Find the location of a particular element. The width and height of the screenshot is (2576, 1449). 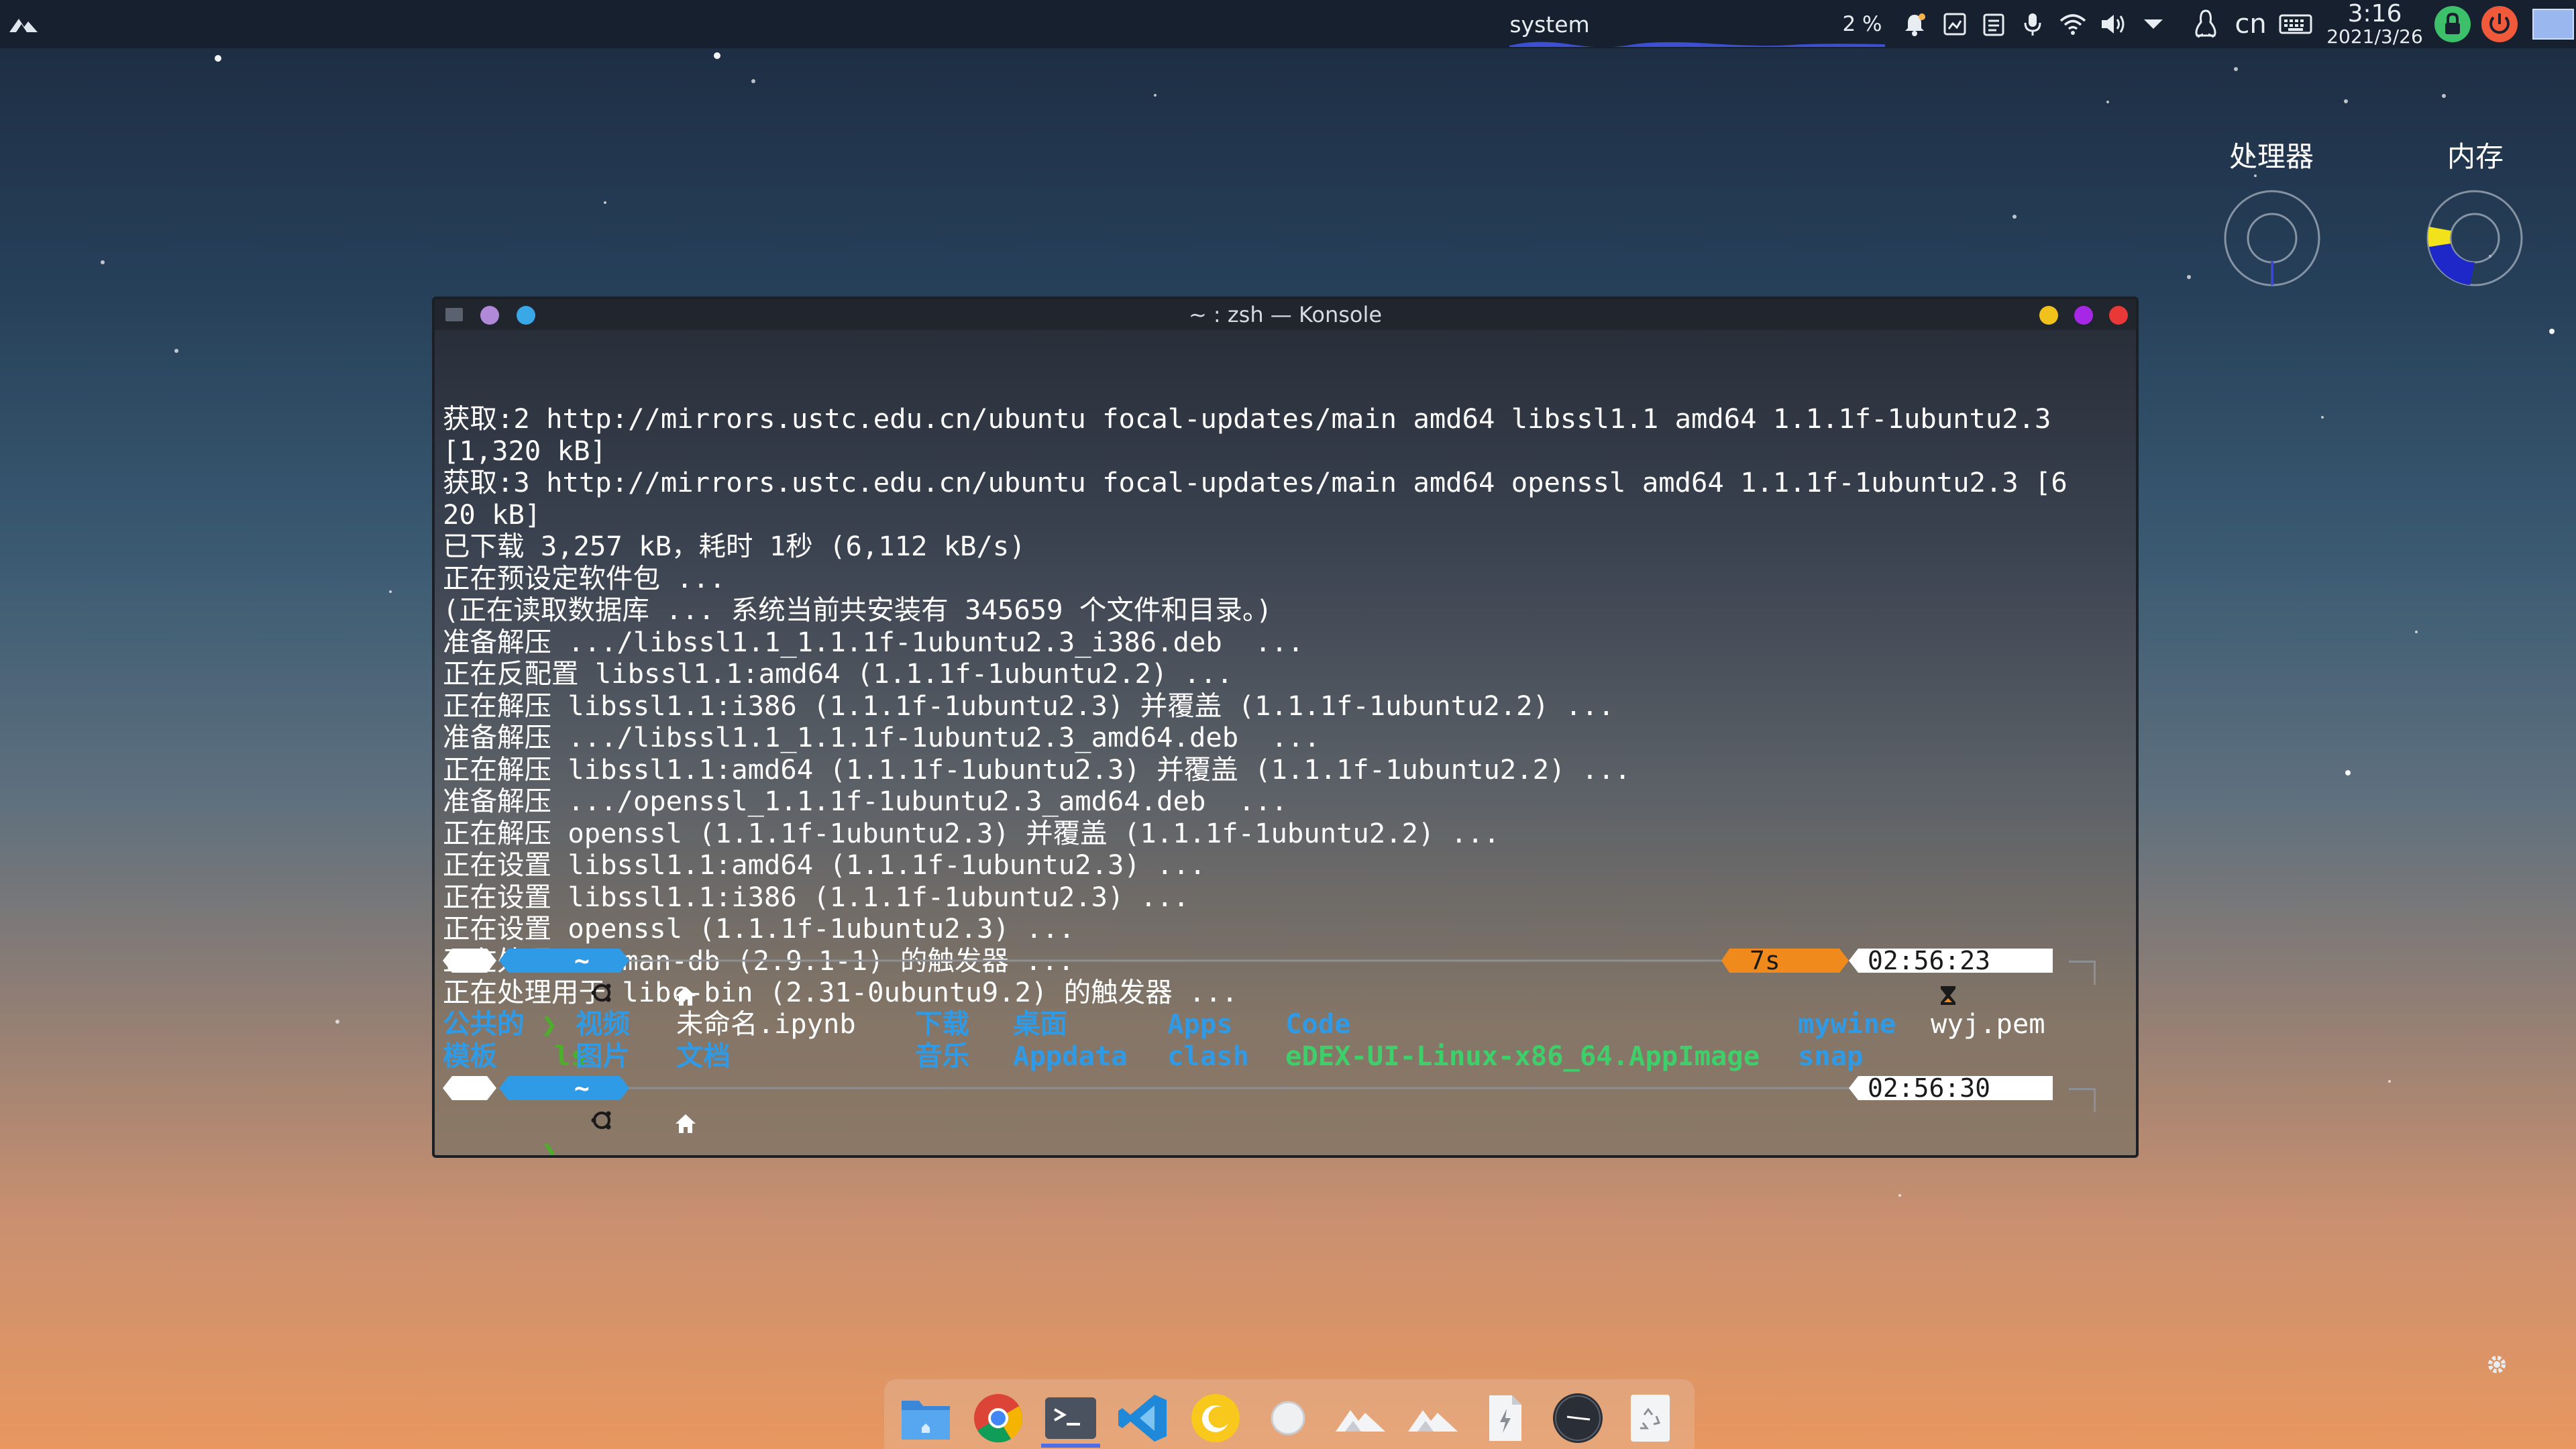

prompt-clock: 02:56:23 is located at coordinates (1929, 960).